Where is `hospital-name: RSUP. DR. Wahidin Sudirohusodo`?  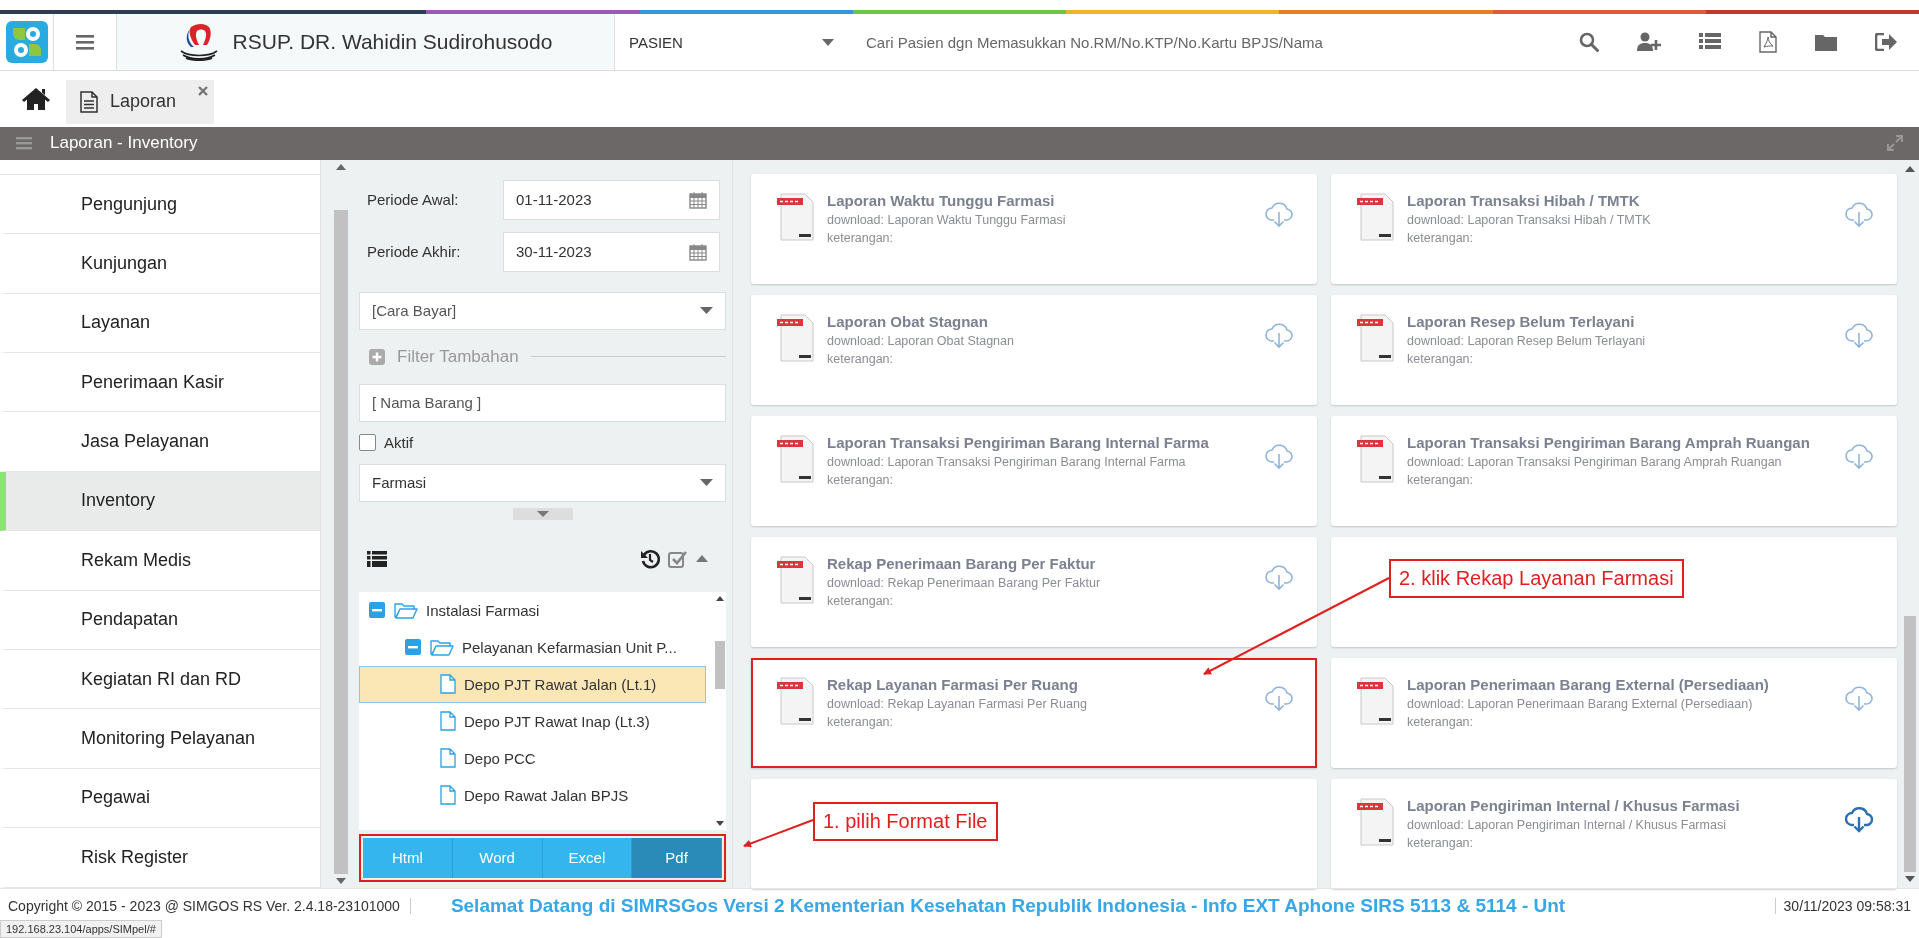 hospital-name: RSUP. DR. Wahidin Sudirohusodo is located at coordinates (392, 42).